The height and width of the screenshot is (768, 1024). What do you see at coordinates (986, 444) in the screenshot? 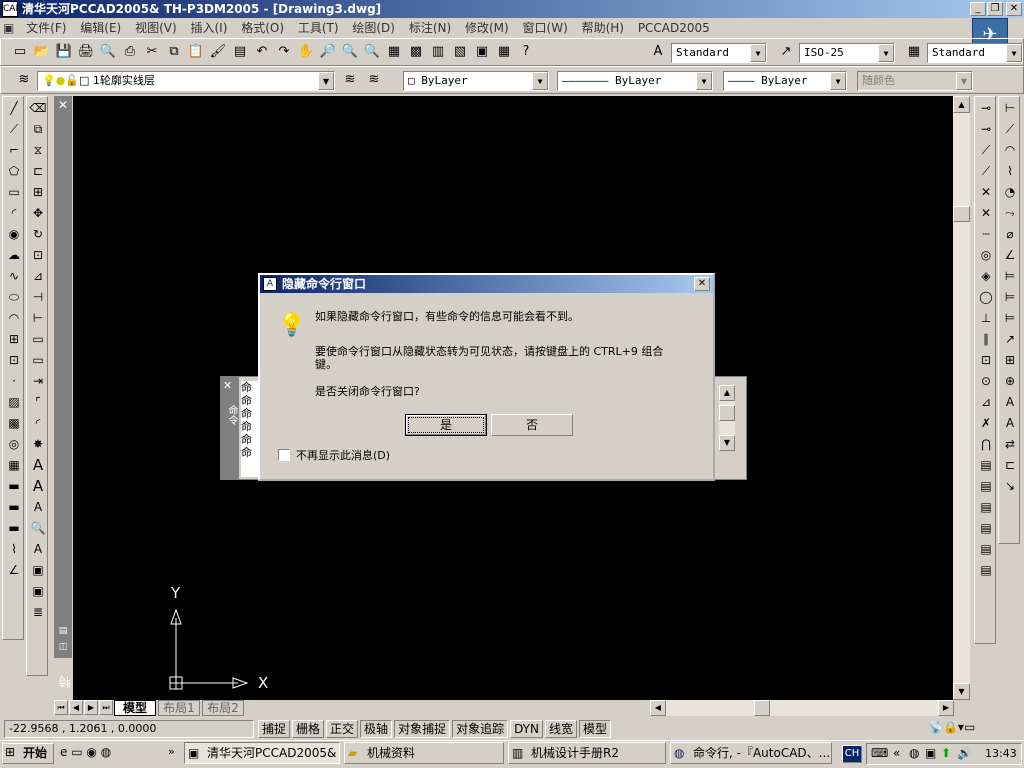
I see `osnap-settings-icon: ⋂` at bounding box center [986, 444].